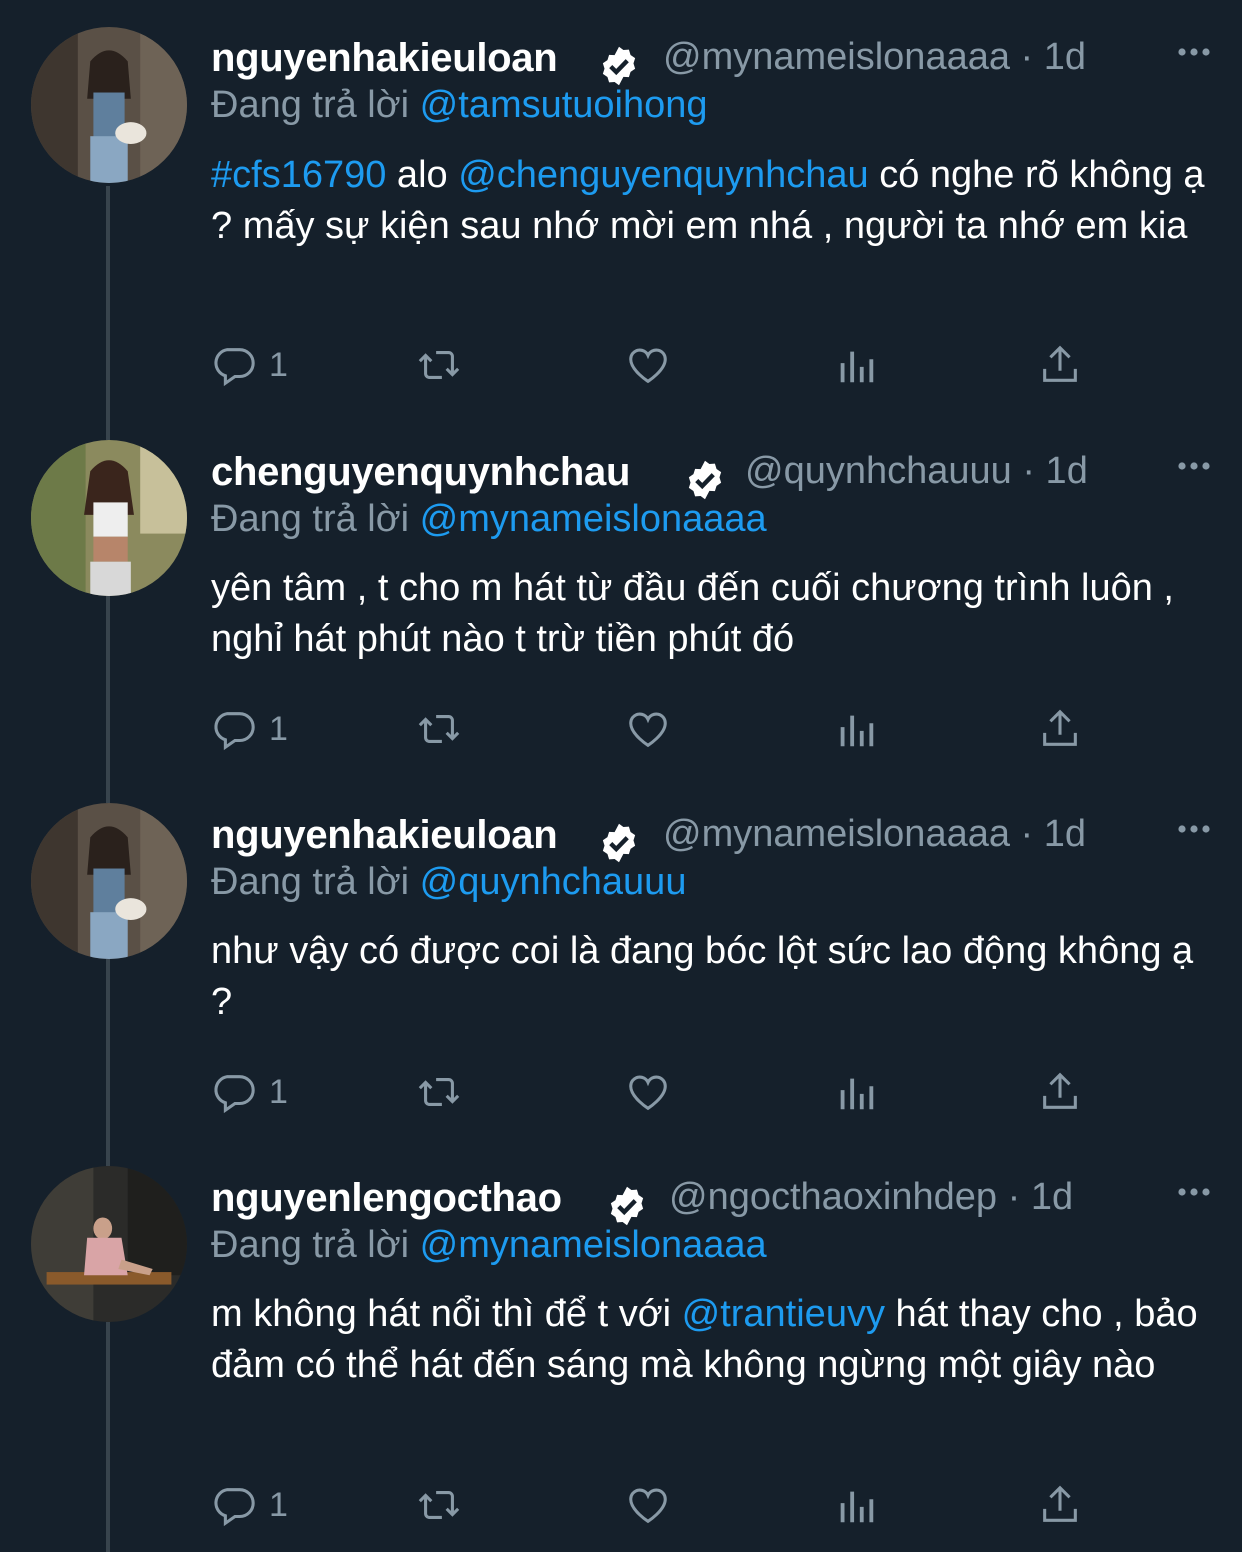  I want to click on replying-to: Đang trả lời @quynhchauuu, so click(449, 882).